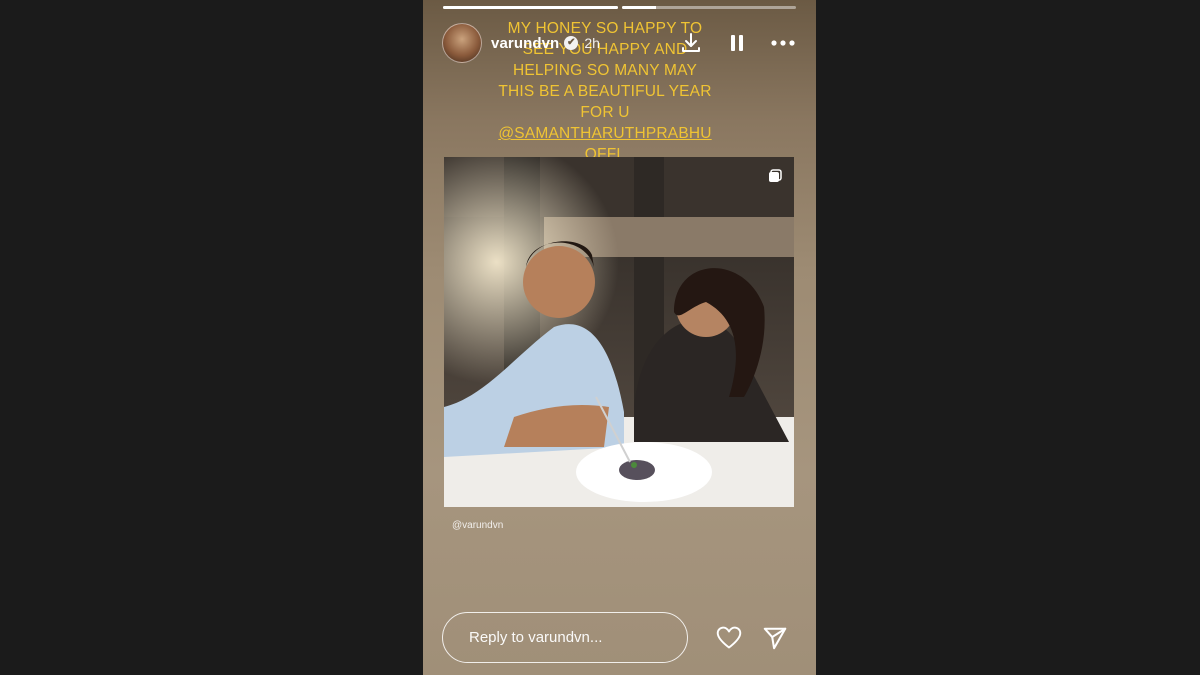 The height and width of the screenshot is (675, 1200). I want to click on heart-icon, so click(729, 638).